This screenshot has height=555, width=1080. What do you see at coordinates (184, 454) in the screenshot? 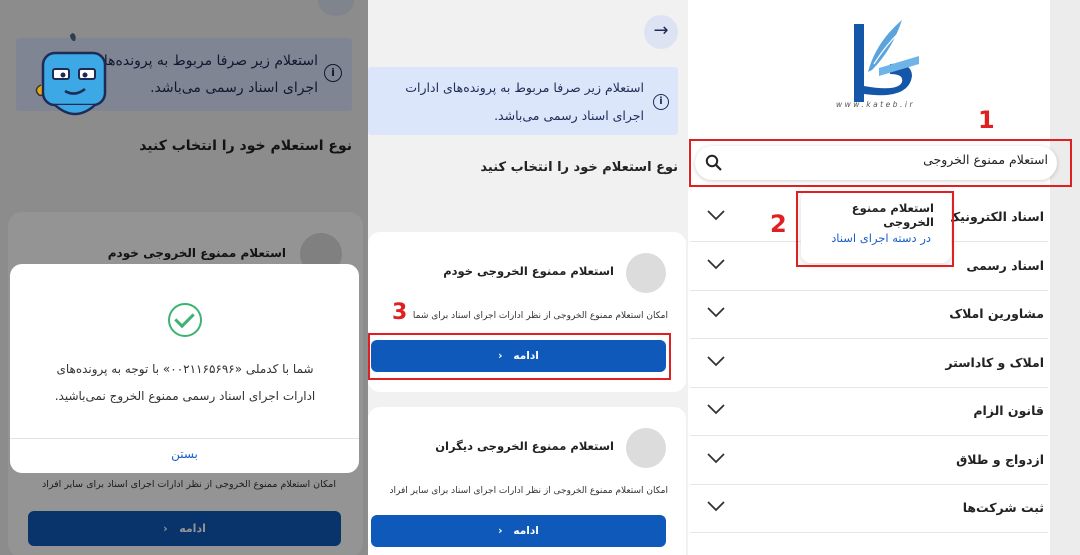
I see `close-button: بستن` at bounding box center [184, 454].